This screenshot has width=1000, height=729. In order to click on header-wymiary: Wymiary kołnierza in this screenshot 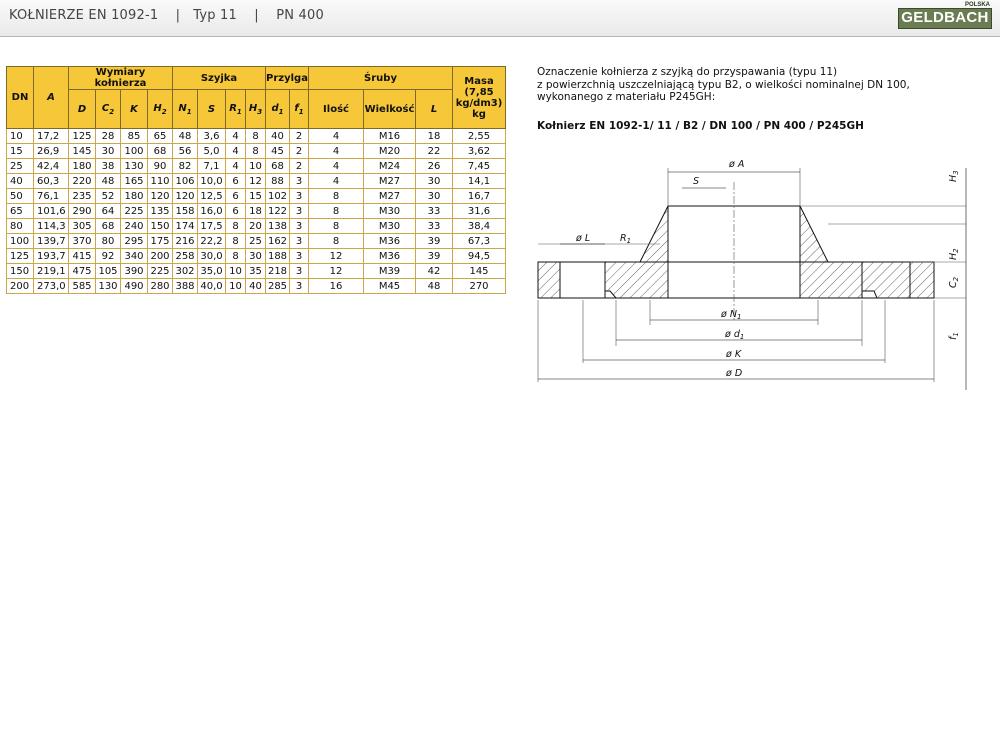, I will do `click(120, 78)`.